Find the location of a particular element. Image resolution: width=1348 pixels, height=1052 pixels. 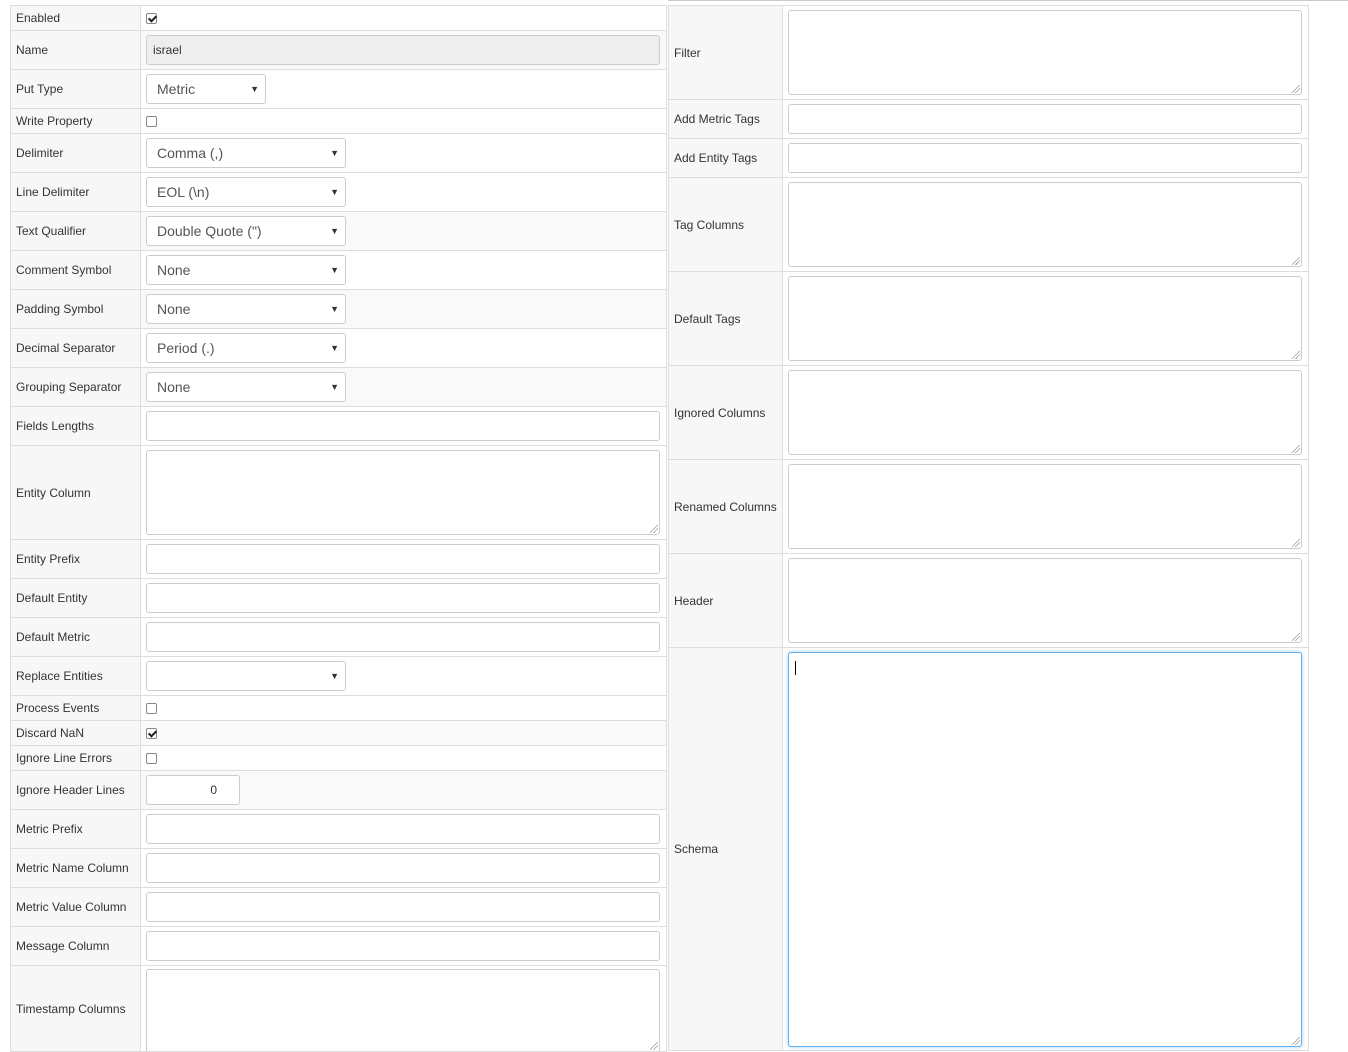

text-qualifier-select: Double Quote (") ▼ is located at coordinates (246, 231).